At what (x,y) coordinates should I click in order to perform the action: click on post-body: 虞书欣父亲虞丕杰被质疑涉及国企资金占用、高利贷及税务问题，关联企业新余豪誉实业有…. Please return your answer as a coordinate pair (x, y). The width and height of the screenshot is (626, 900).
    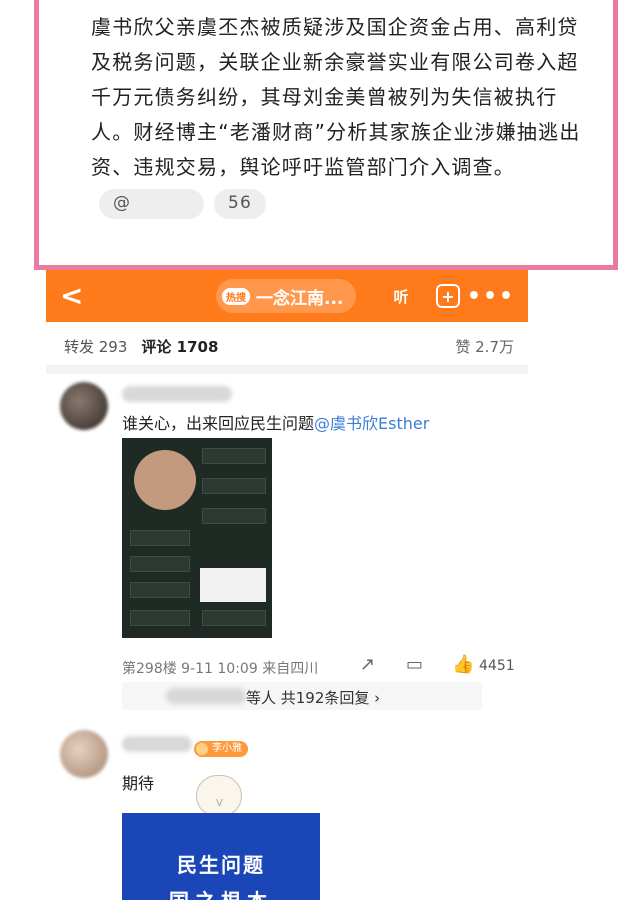
    Looking at the image, I should click on (336, 97).